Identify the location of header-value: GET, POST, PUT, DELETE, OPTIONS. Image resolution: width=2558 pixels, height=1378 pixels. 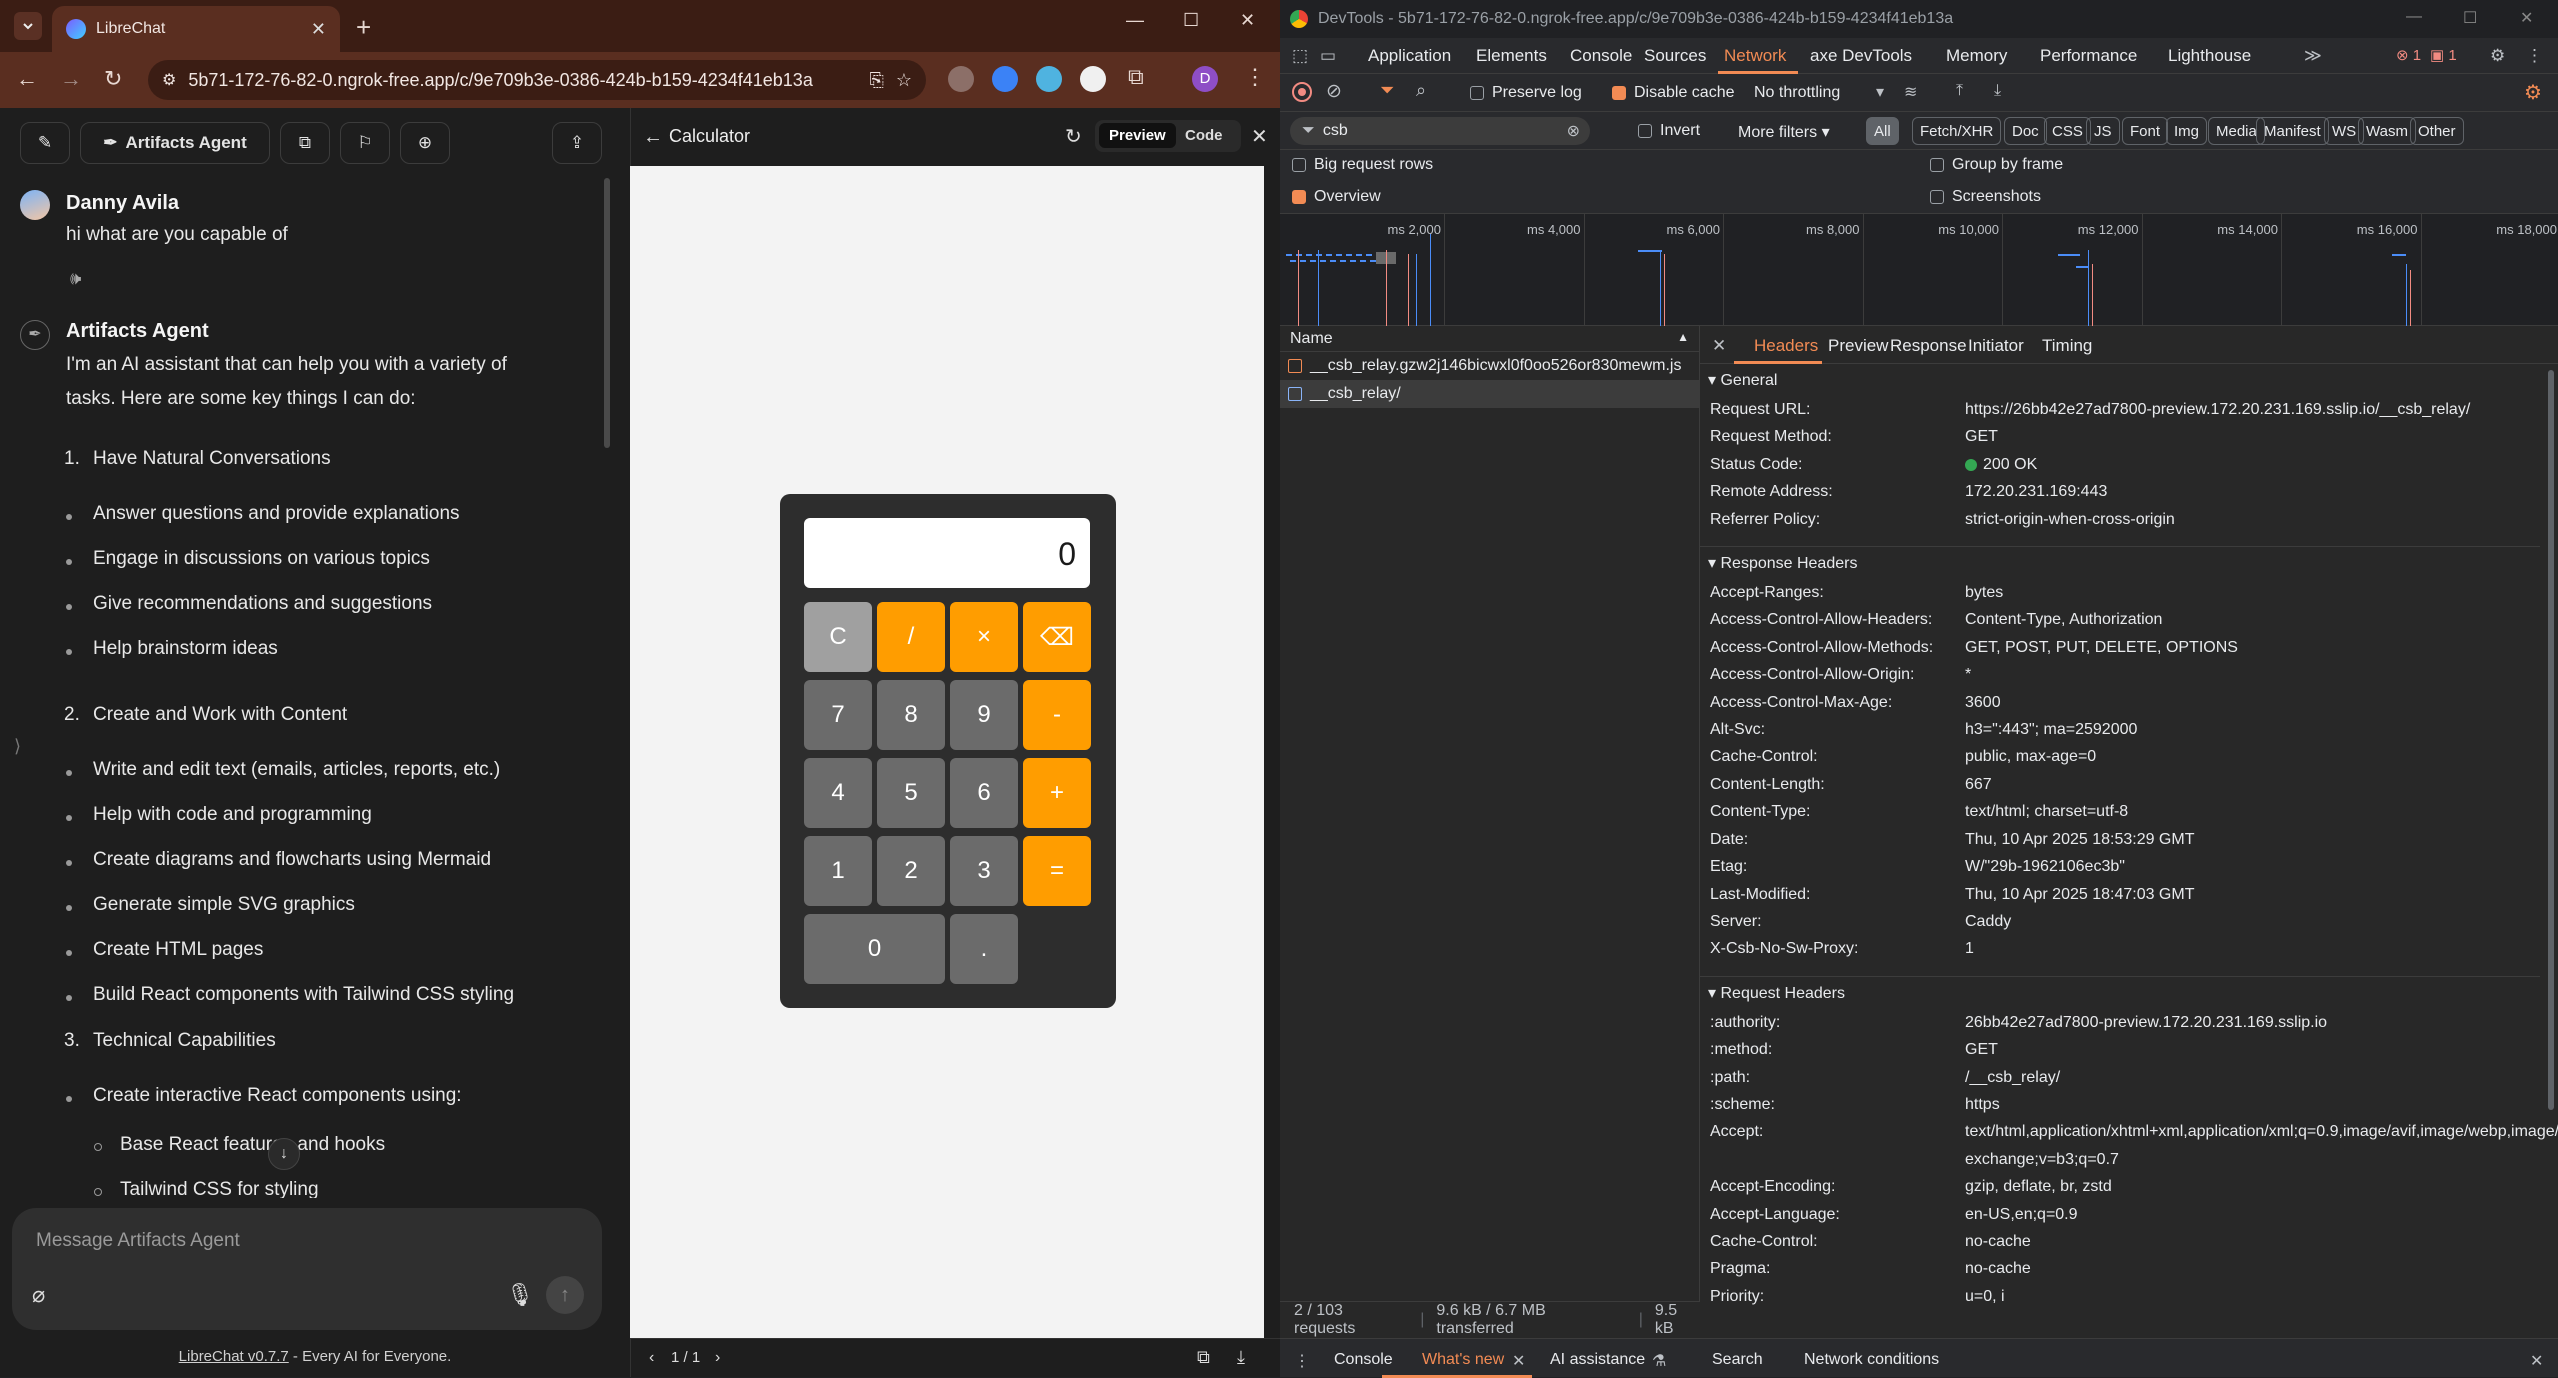
(2245, 647).